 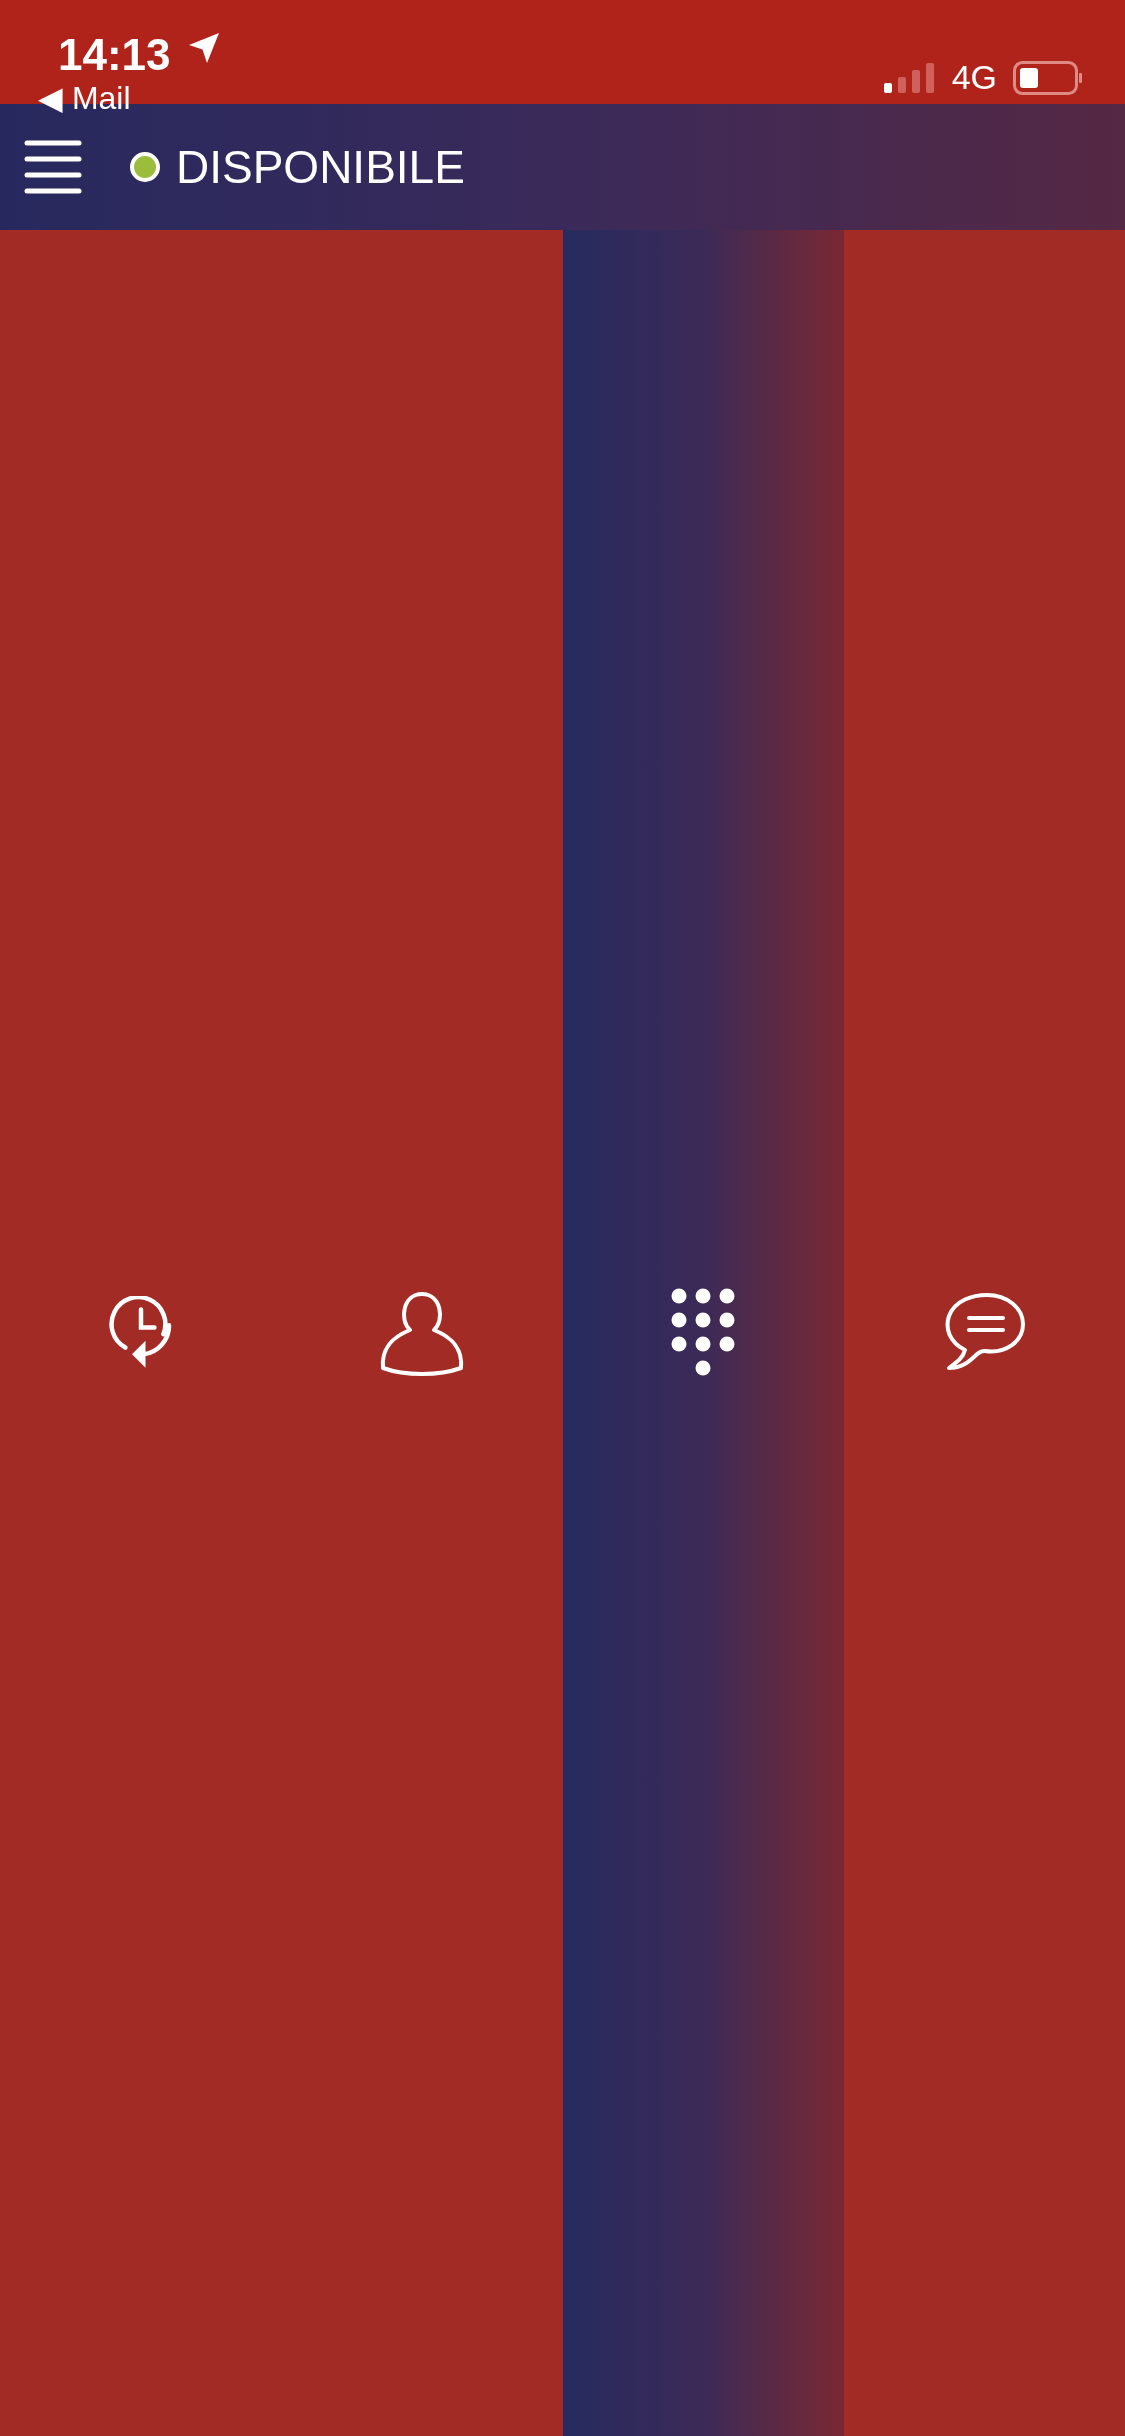 I want to click on menu-icon, so click(x=53, y=167).